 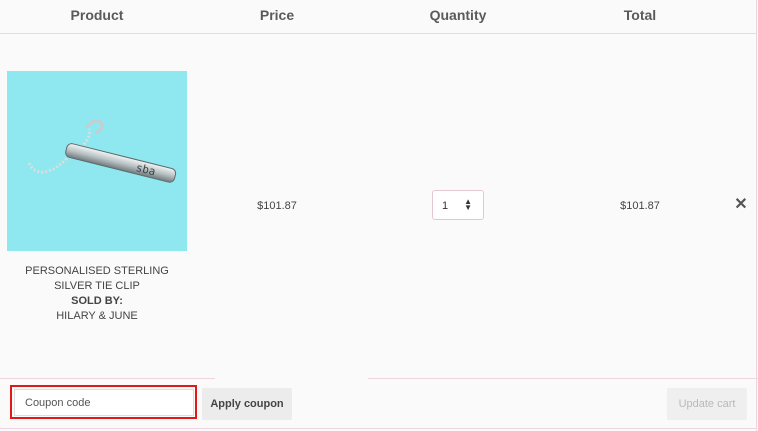 What do you see at coordinates (640, 15) in the screenshot?
I see `header-total: Total` at bounding box center [640, 15].